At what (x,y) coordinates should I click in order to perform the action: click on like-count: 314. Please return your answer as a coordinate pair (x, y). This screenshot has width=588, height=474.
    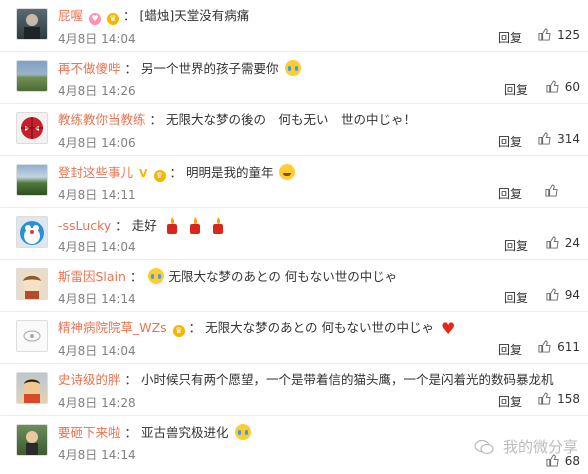
    Looking at the image, I should click on (568, 139).